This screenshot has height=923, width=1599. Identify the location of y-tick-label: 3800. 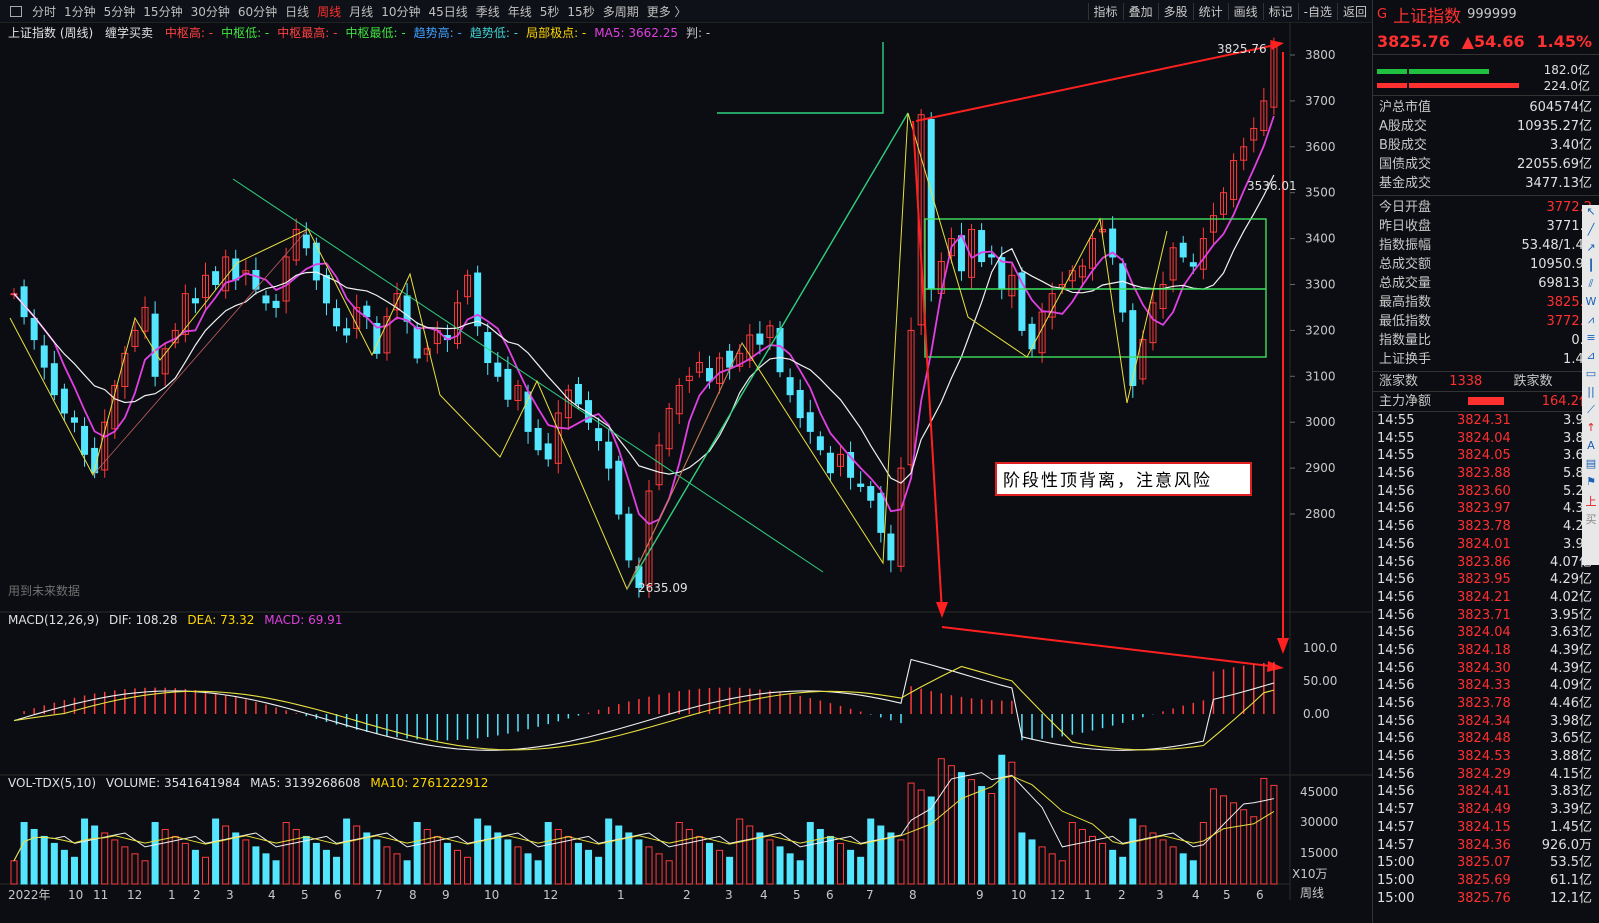
(1320, 55).